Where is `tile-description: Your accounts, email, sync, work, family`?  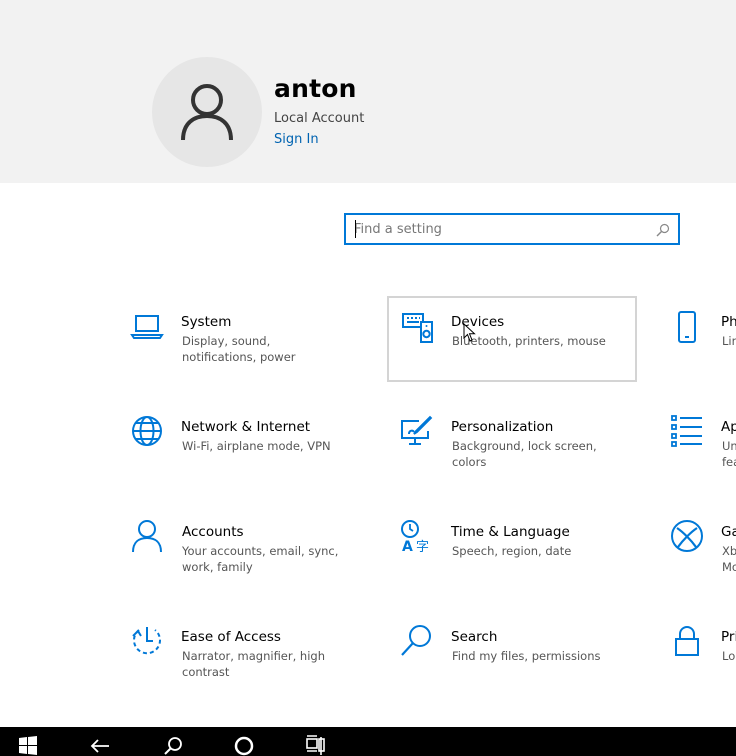 tile-description: Your accounts, email, sync, work, family is located at coordinates (260, 559).